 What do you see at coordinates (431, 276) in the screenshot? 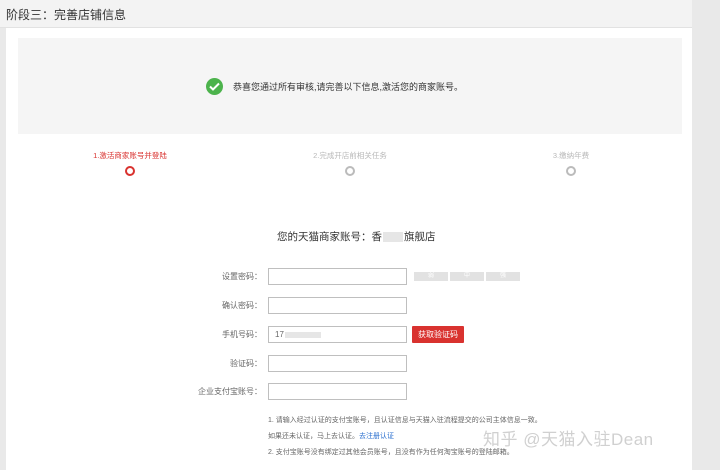
I see `strength-weak: 弱` at bounding box center [431, 276].